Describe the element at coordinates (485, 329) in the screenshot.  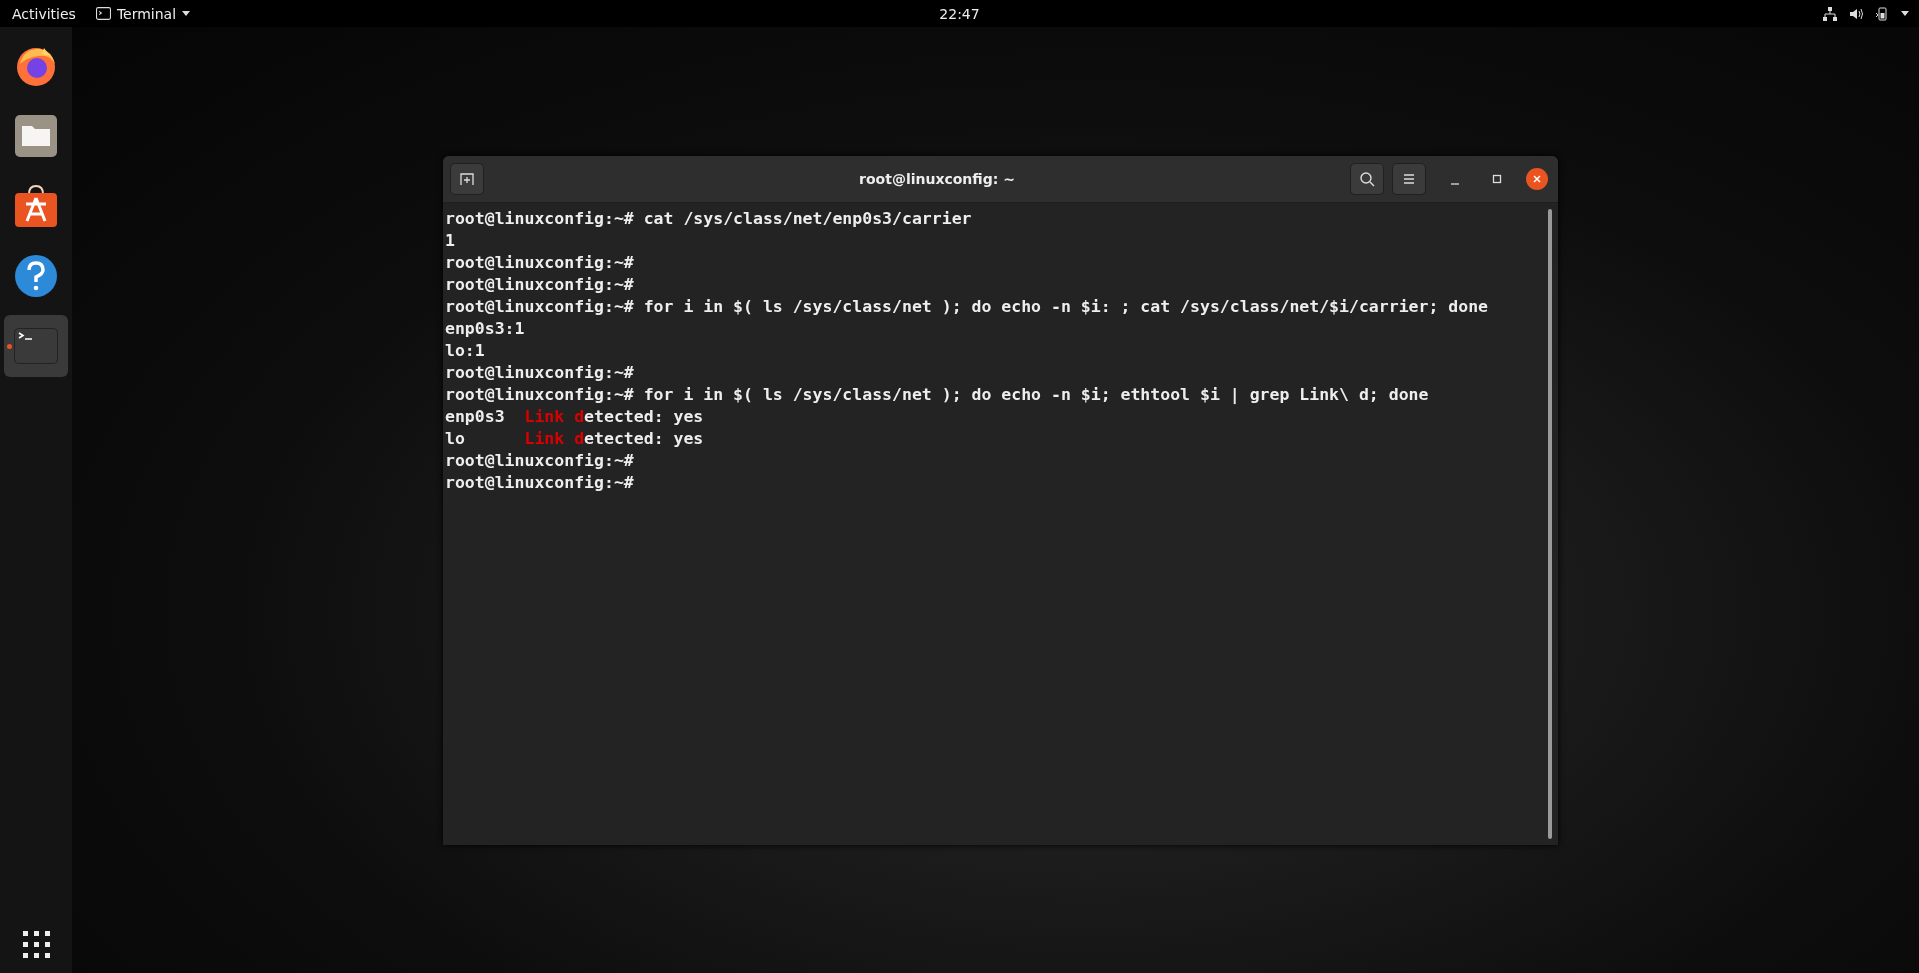
I see `terminal-line: enp0s3:1` at that location.